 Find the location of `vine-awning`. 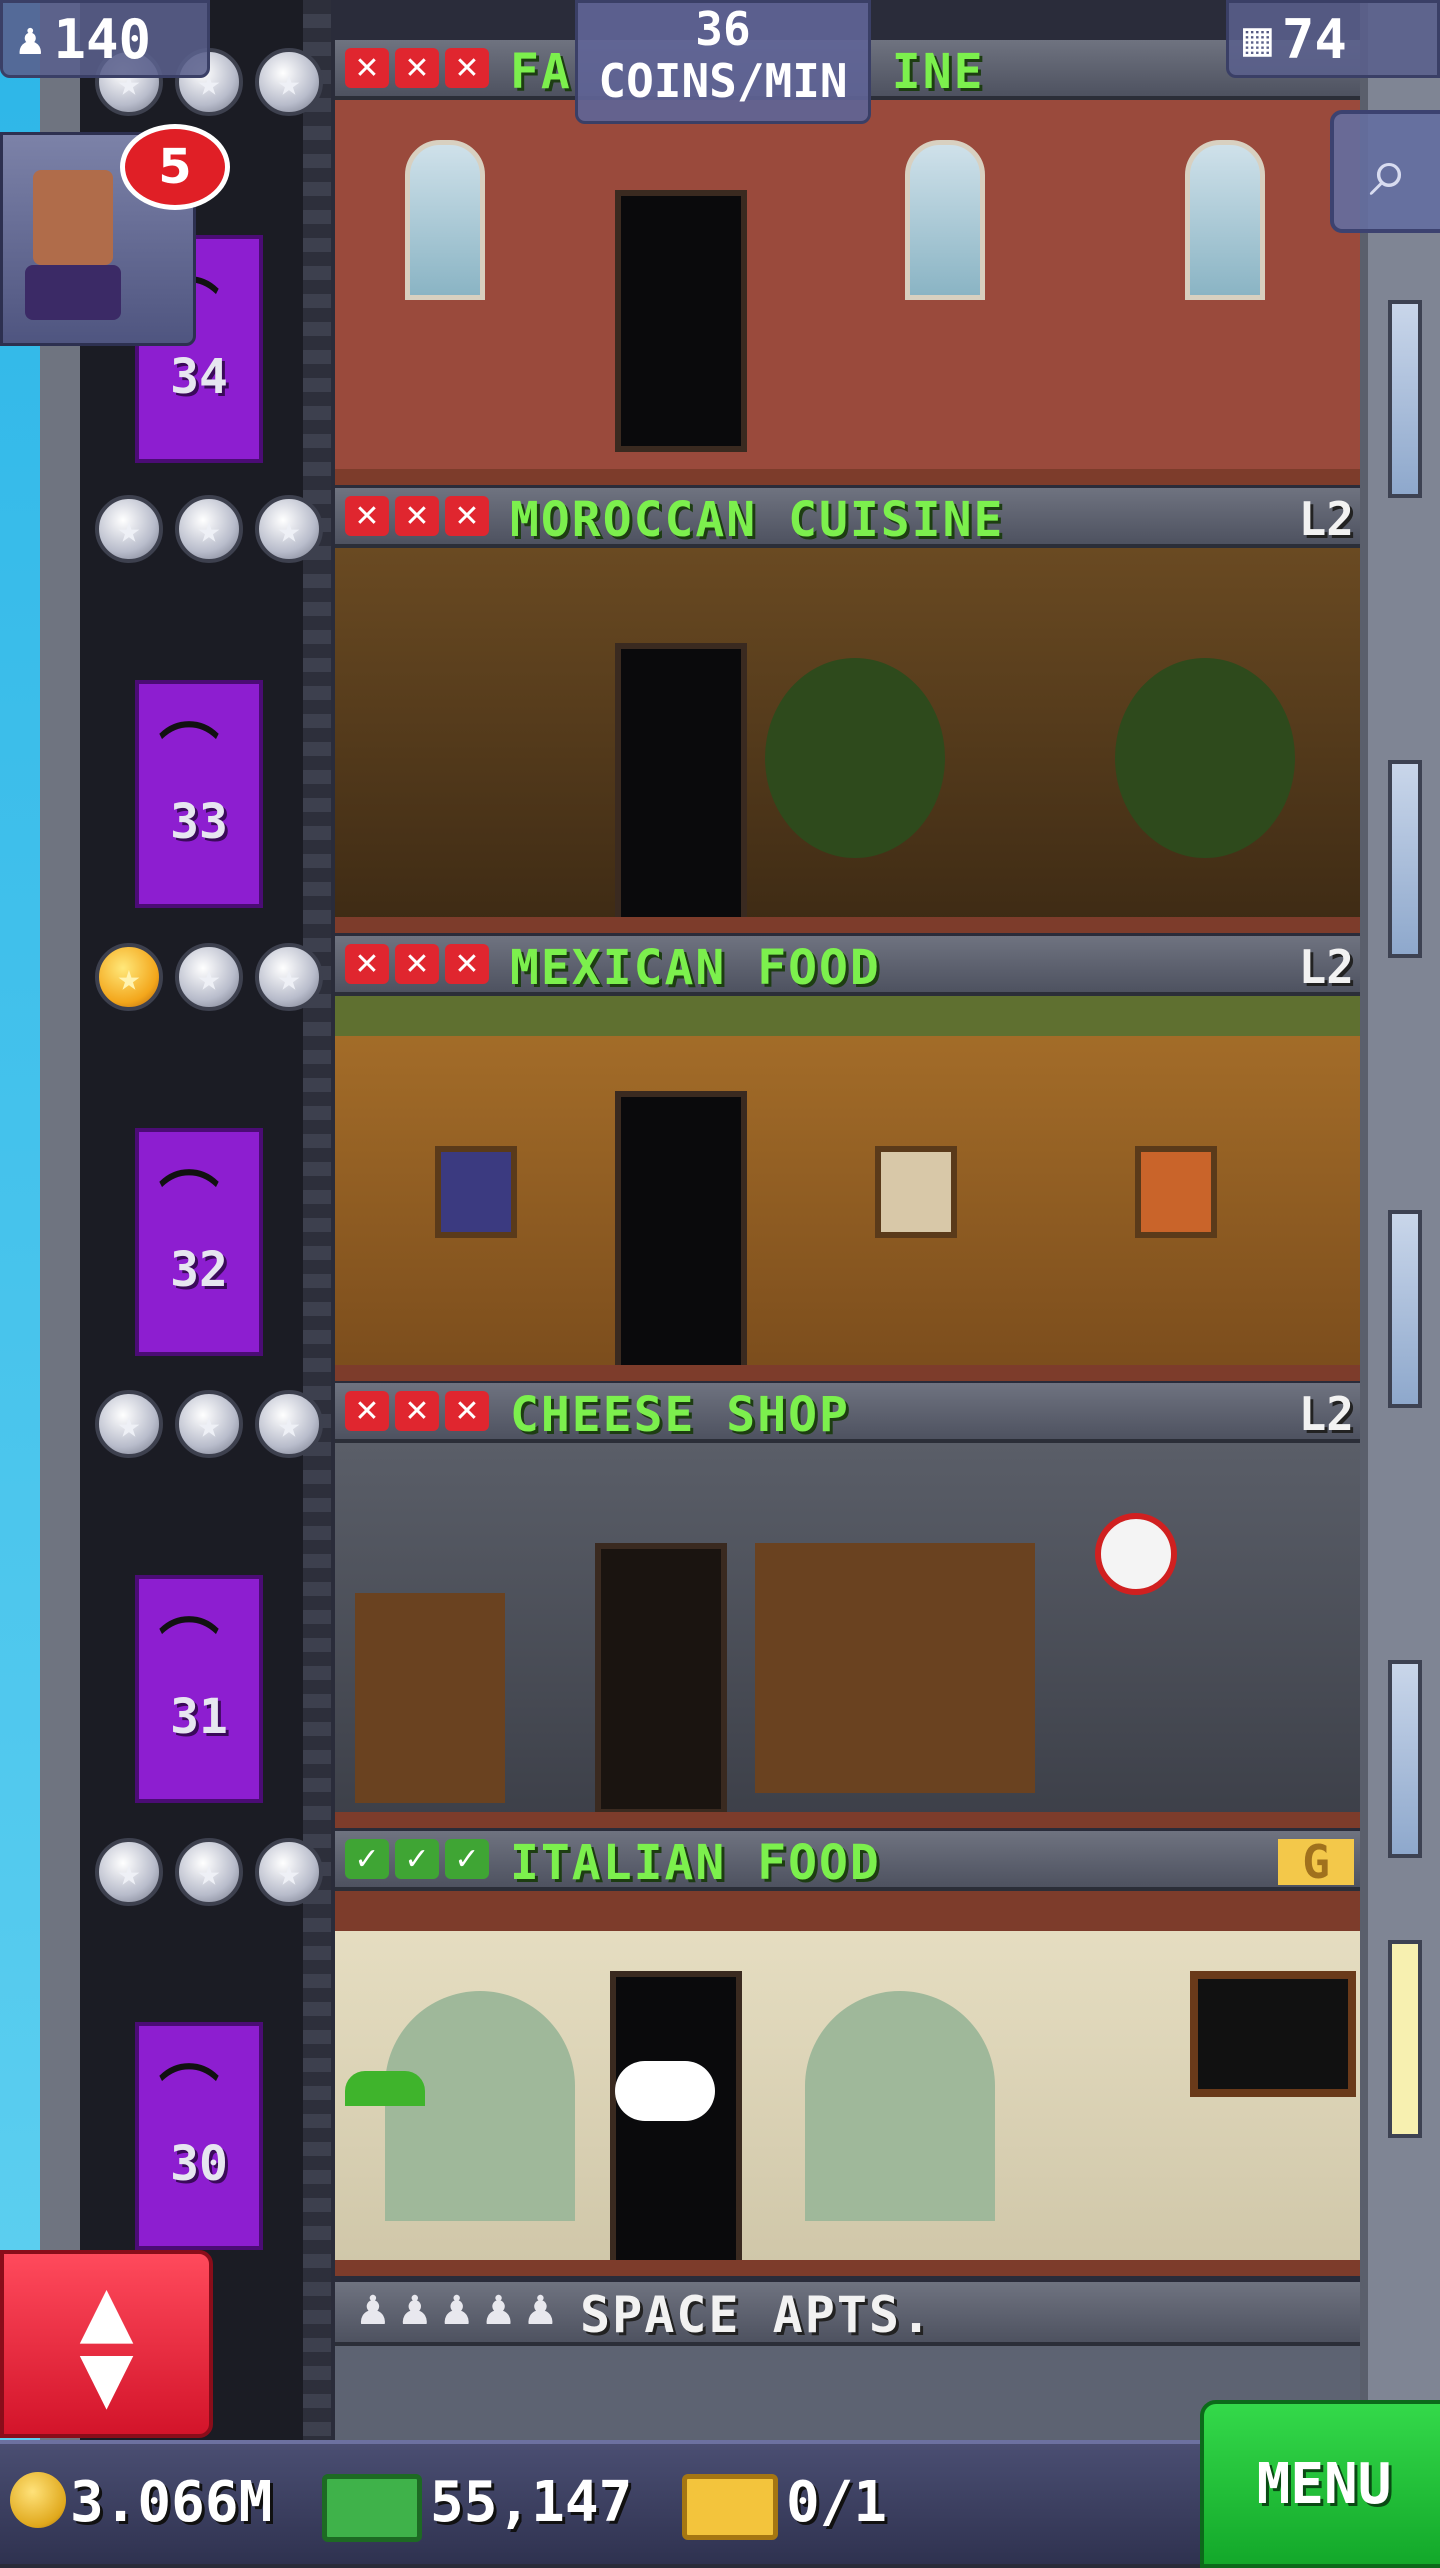

vine-awning is located at coordinates (847, 1911).